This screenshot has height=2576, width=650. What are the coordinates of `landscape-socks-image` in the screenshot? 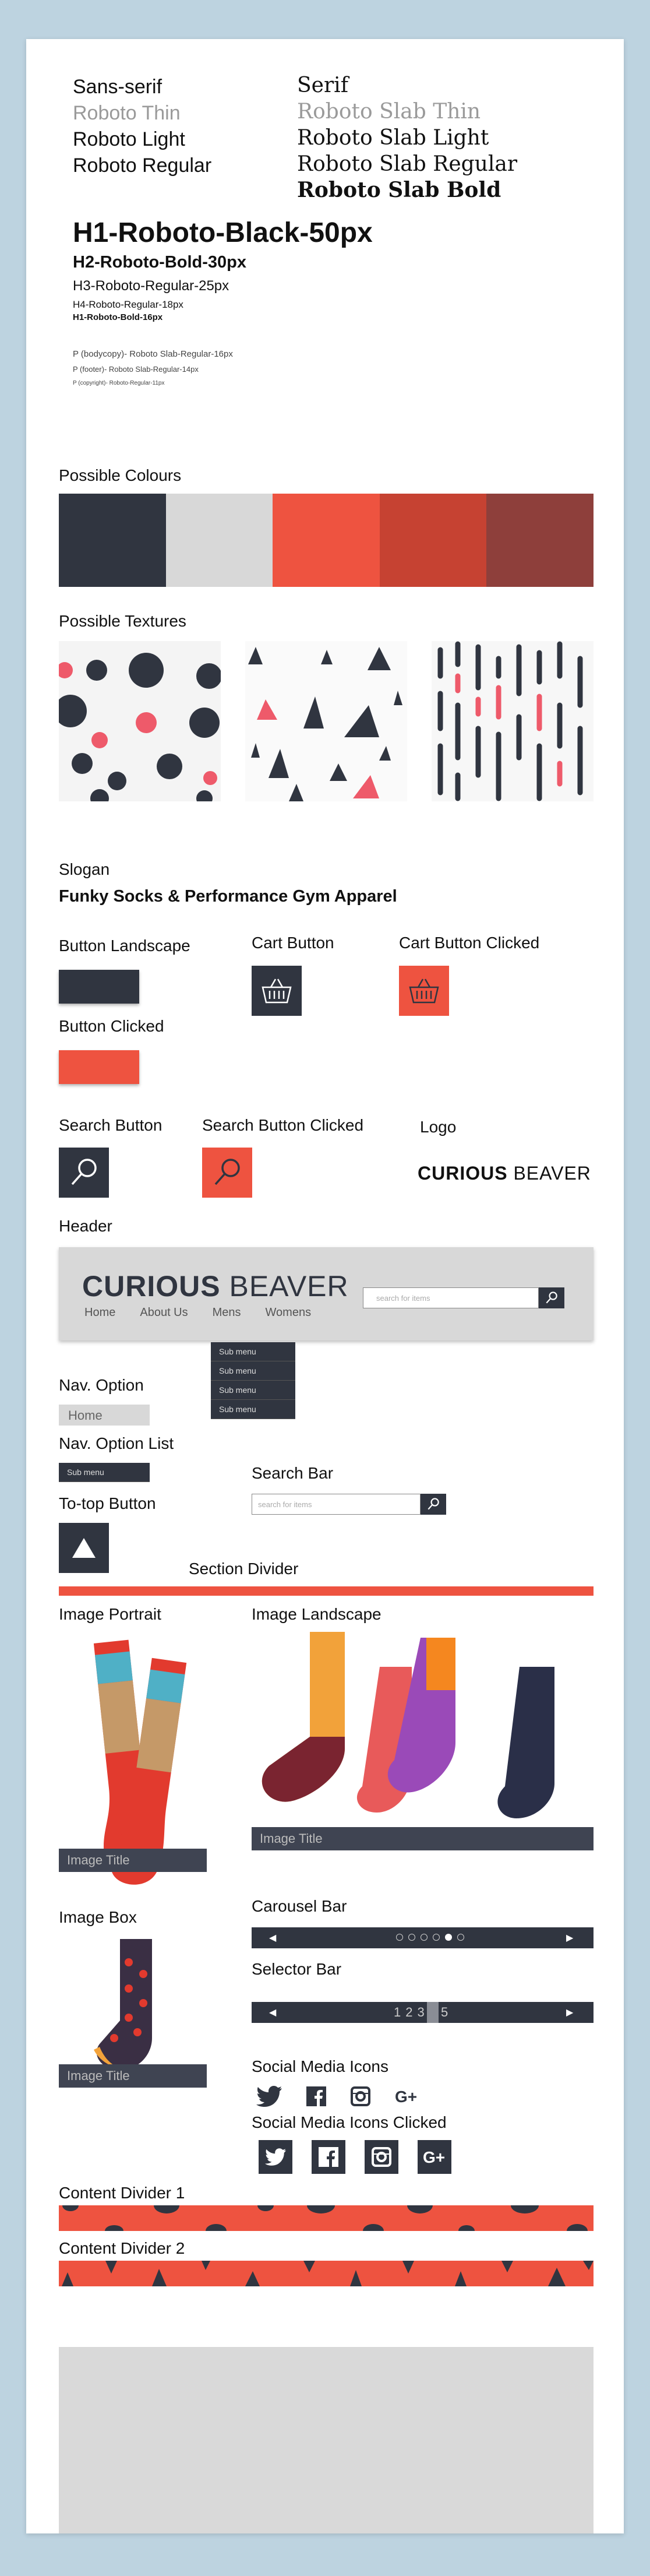 It's located at (423, 1727).